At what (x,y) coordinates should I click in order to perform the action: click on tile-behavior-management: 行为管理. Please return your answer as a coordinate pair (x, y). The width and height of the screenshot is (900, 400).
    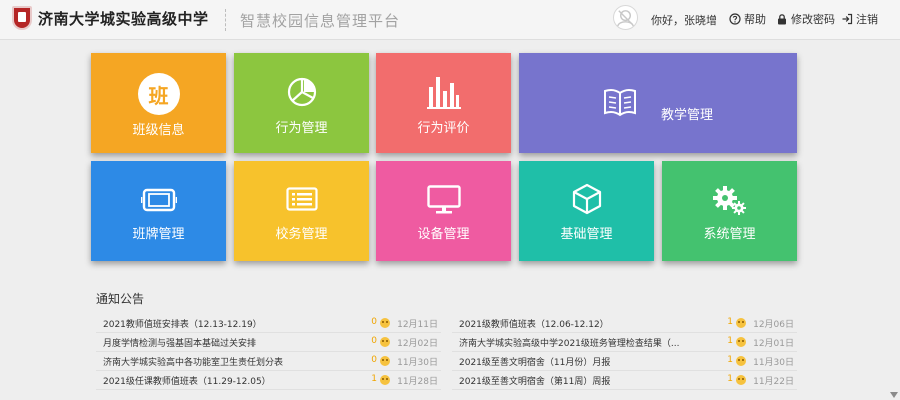
    Looking at the image, I should click on (301, 103).